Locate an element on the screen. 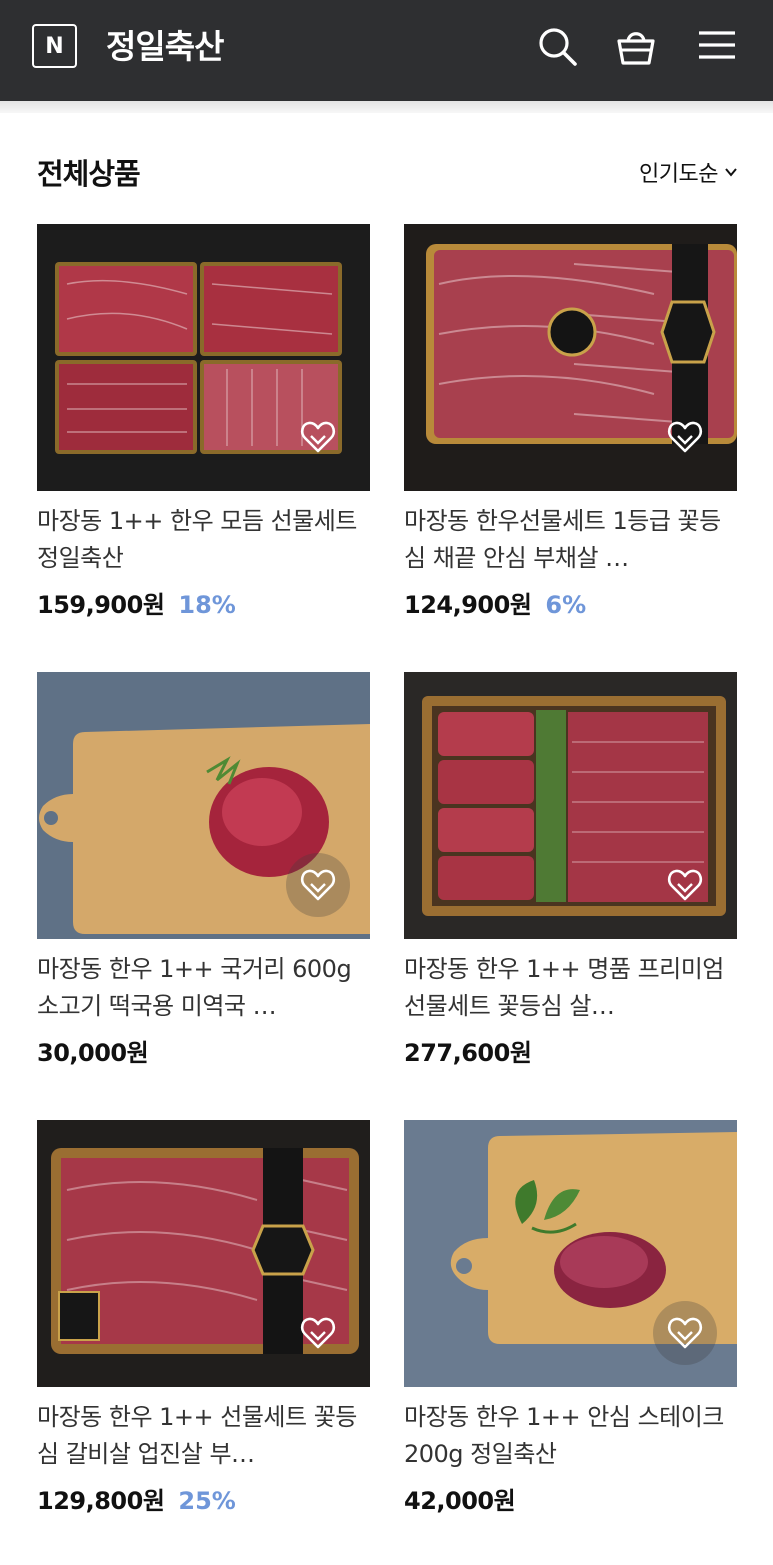 The height and width of the screenshot is (1565, 773). price-row: 159,900원 18% is located at coordinates (203, 602).